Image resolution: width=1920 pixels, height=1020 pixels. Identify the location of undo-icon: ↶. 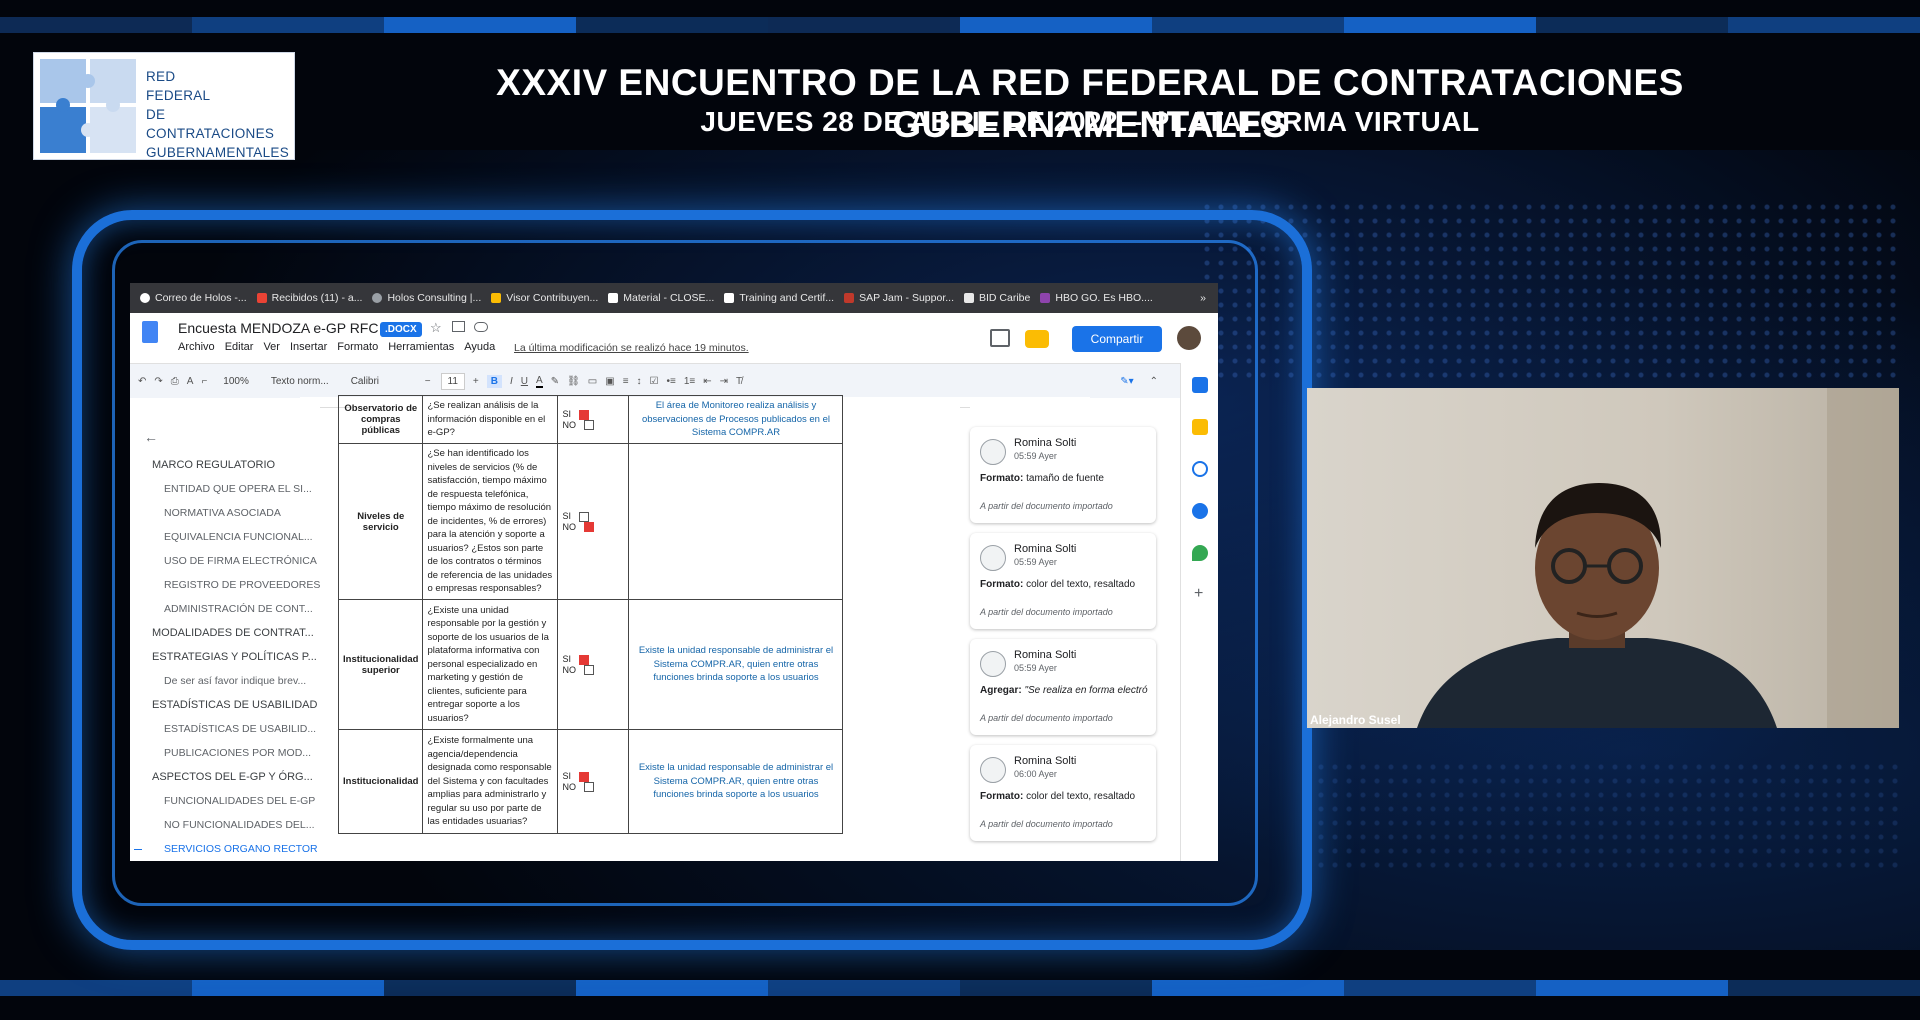
(142, 381).